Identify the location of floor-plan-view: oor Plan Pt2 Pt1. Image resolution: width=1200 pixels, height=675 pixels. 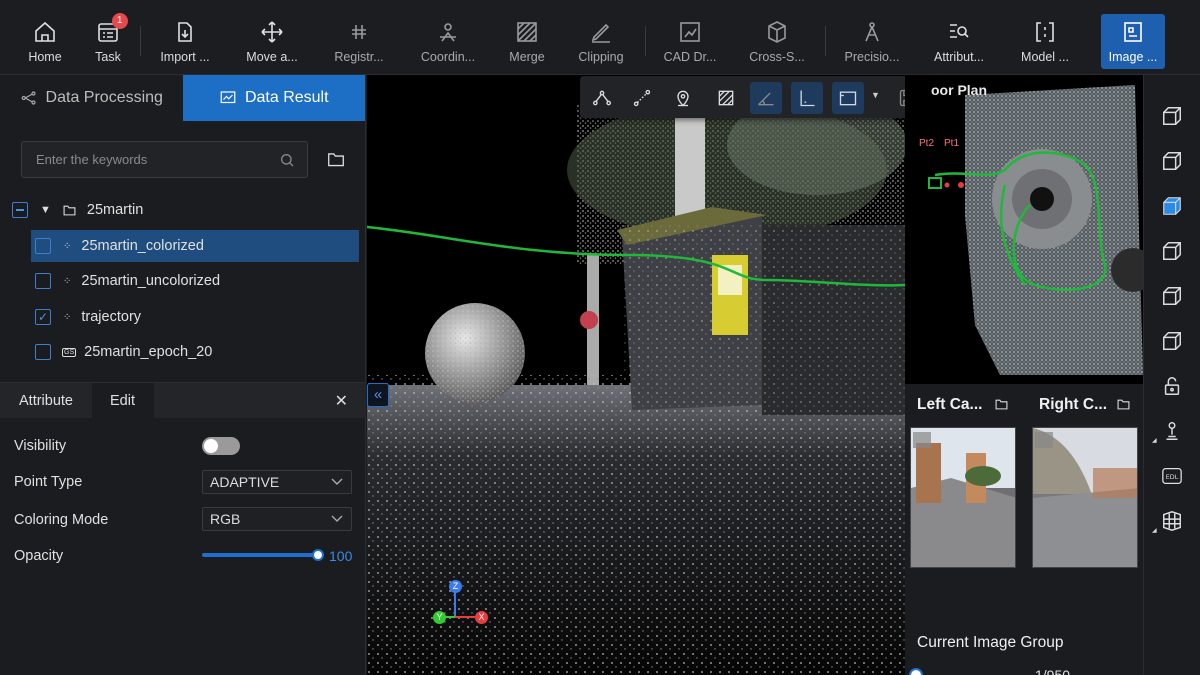
(1024, 229).